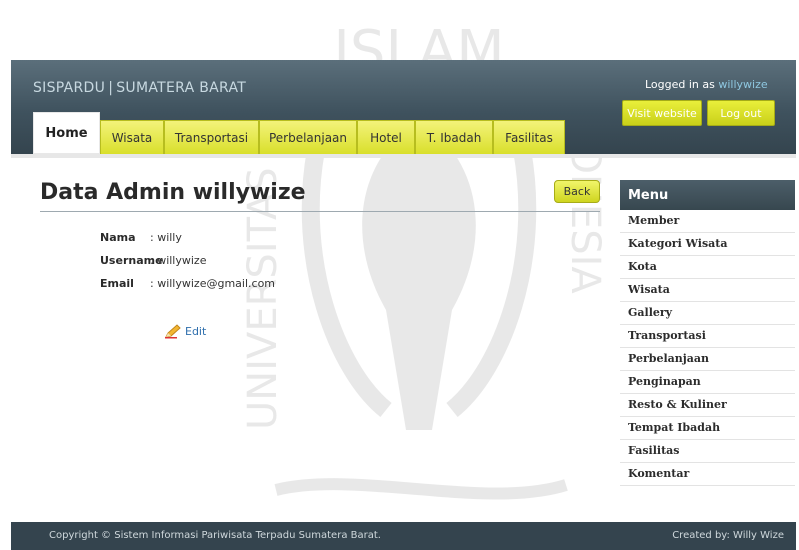 Image resolution: width=799 pixels, height=550 pixels. I want to click on tab-hotel: Hotel, so click(386, 137).